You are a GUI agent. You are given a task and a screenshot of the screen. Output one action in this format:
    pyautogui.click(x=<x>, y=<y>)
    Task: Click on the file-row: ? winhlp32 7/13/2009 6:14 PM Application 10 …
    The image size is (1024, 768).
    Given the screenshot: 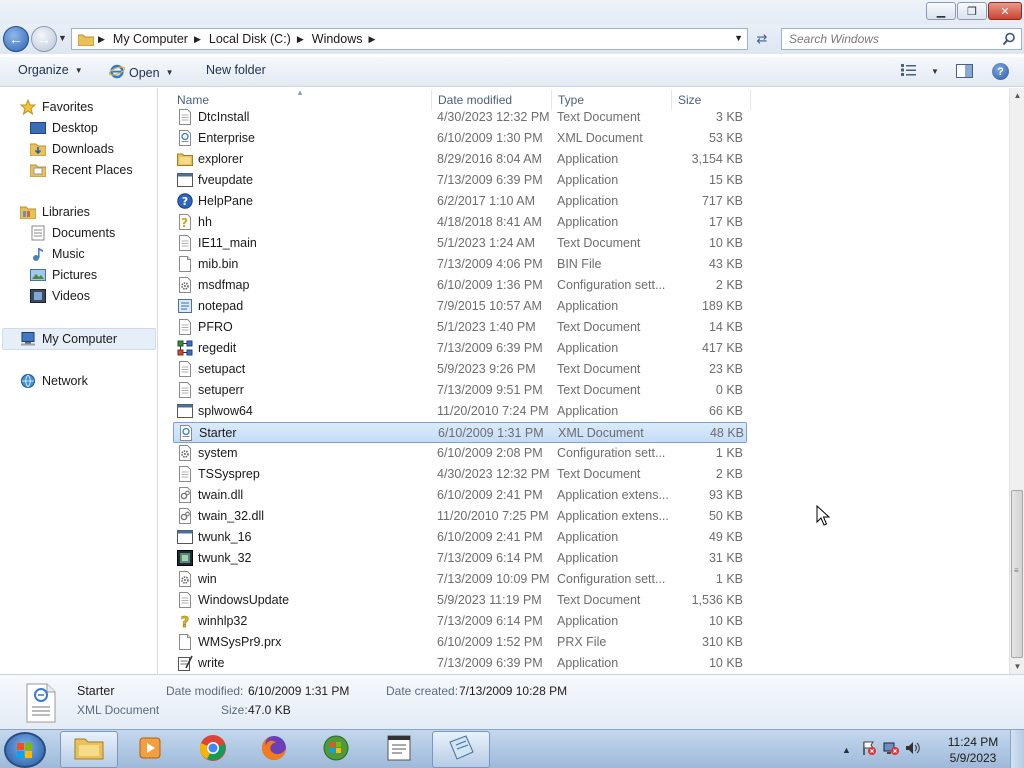 What is the action you would take?
    pyautogui.click(x=460, y=621)
    